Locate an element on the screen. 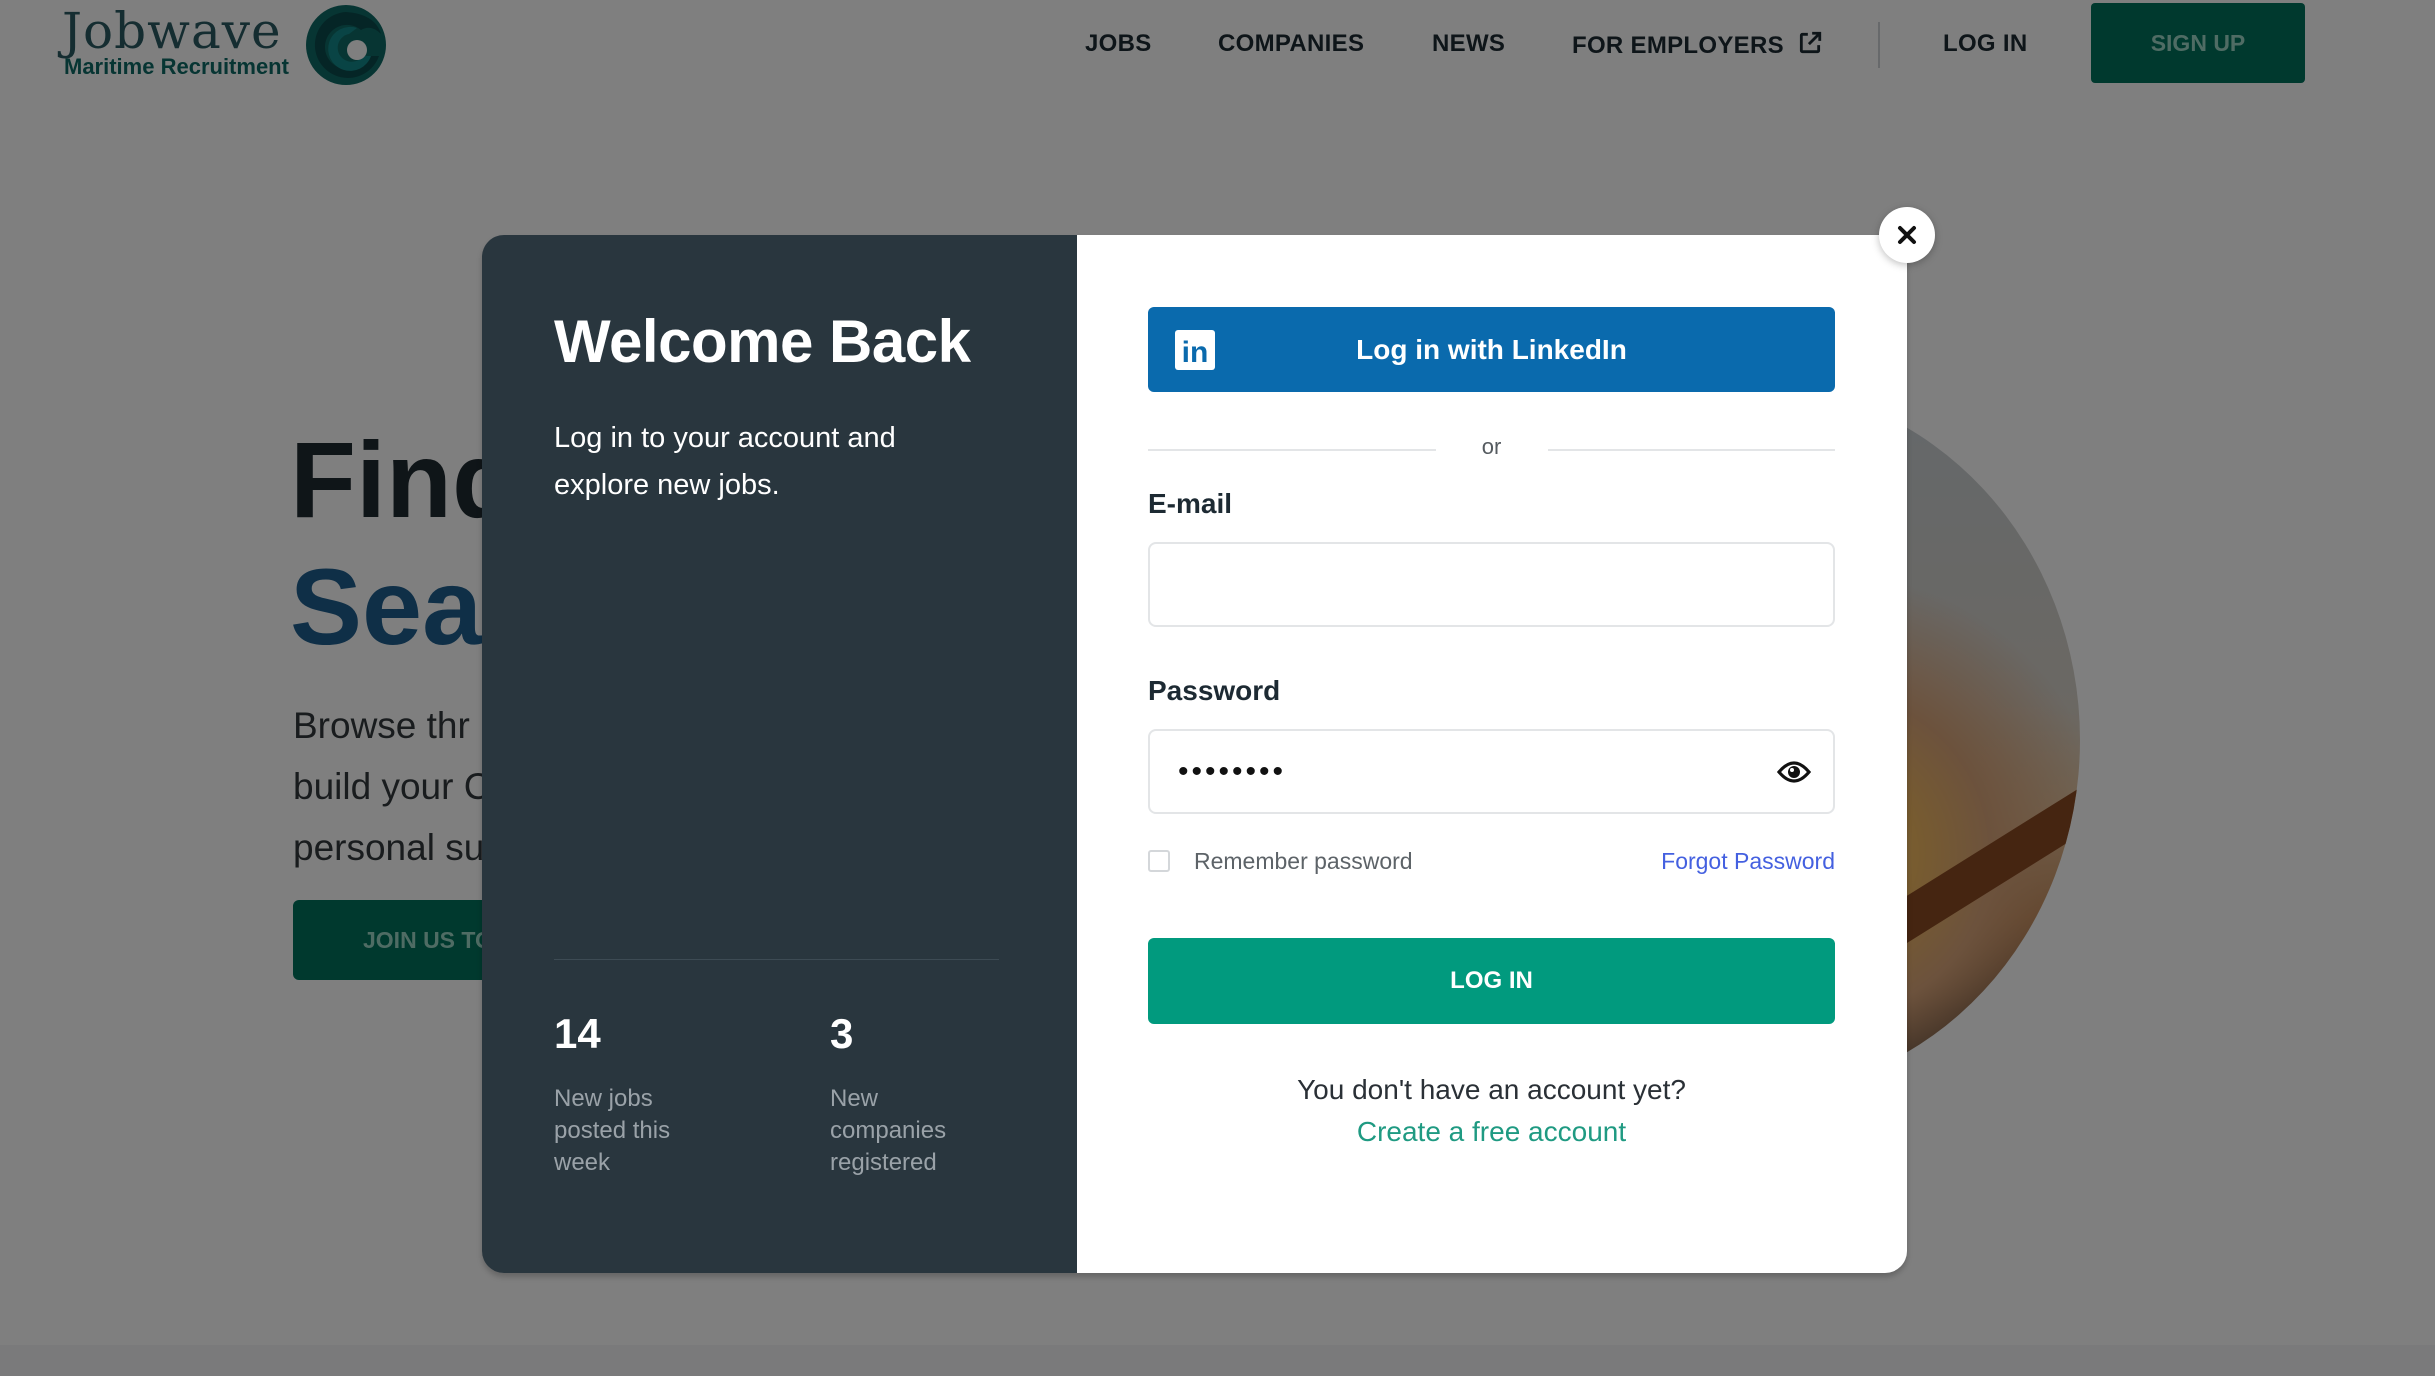 This screenshot has height=1376, width=2435. stat-label: New jobs posted this week is located at coordinates (612, 1130).